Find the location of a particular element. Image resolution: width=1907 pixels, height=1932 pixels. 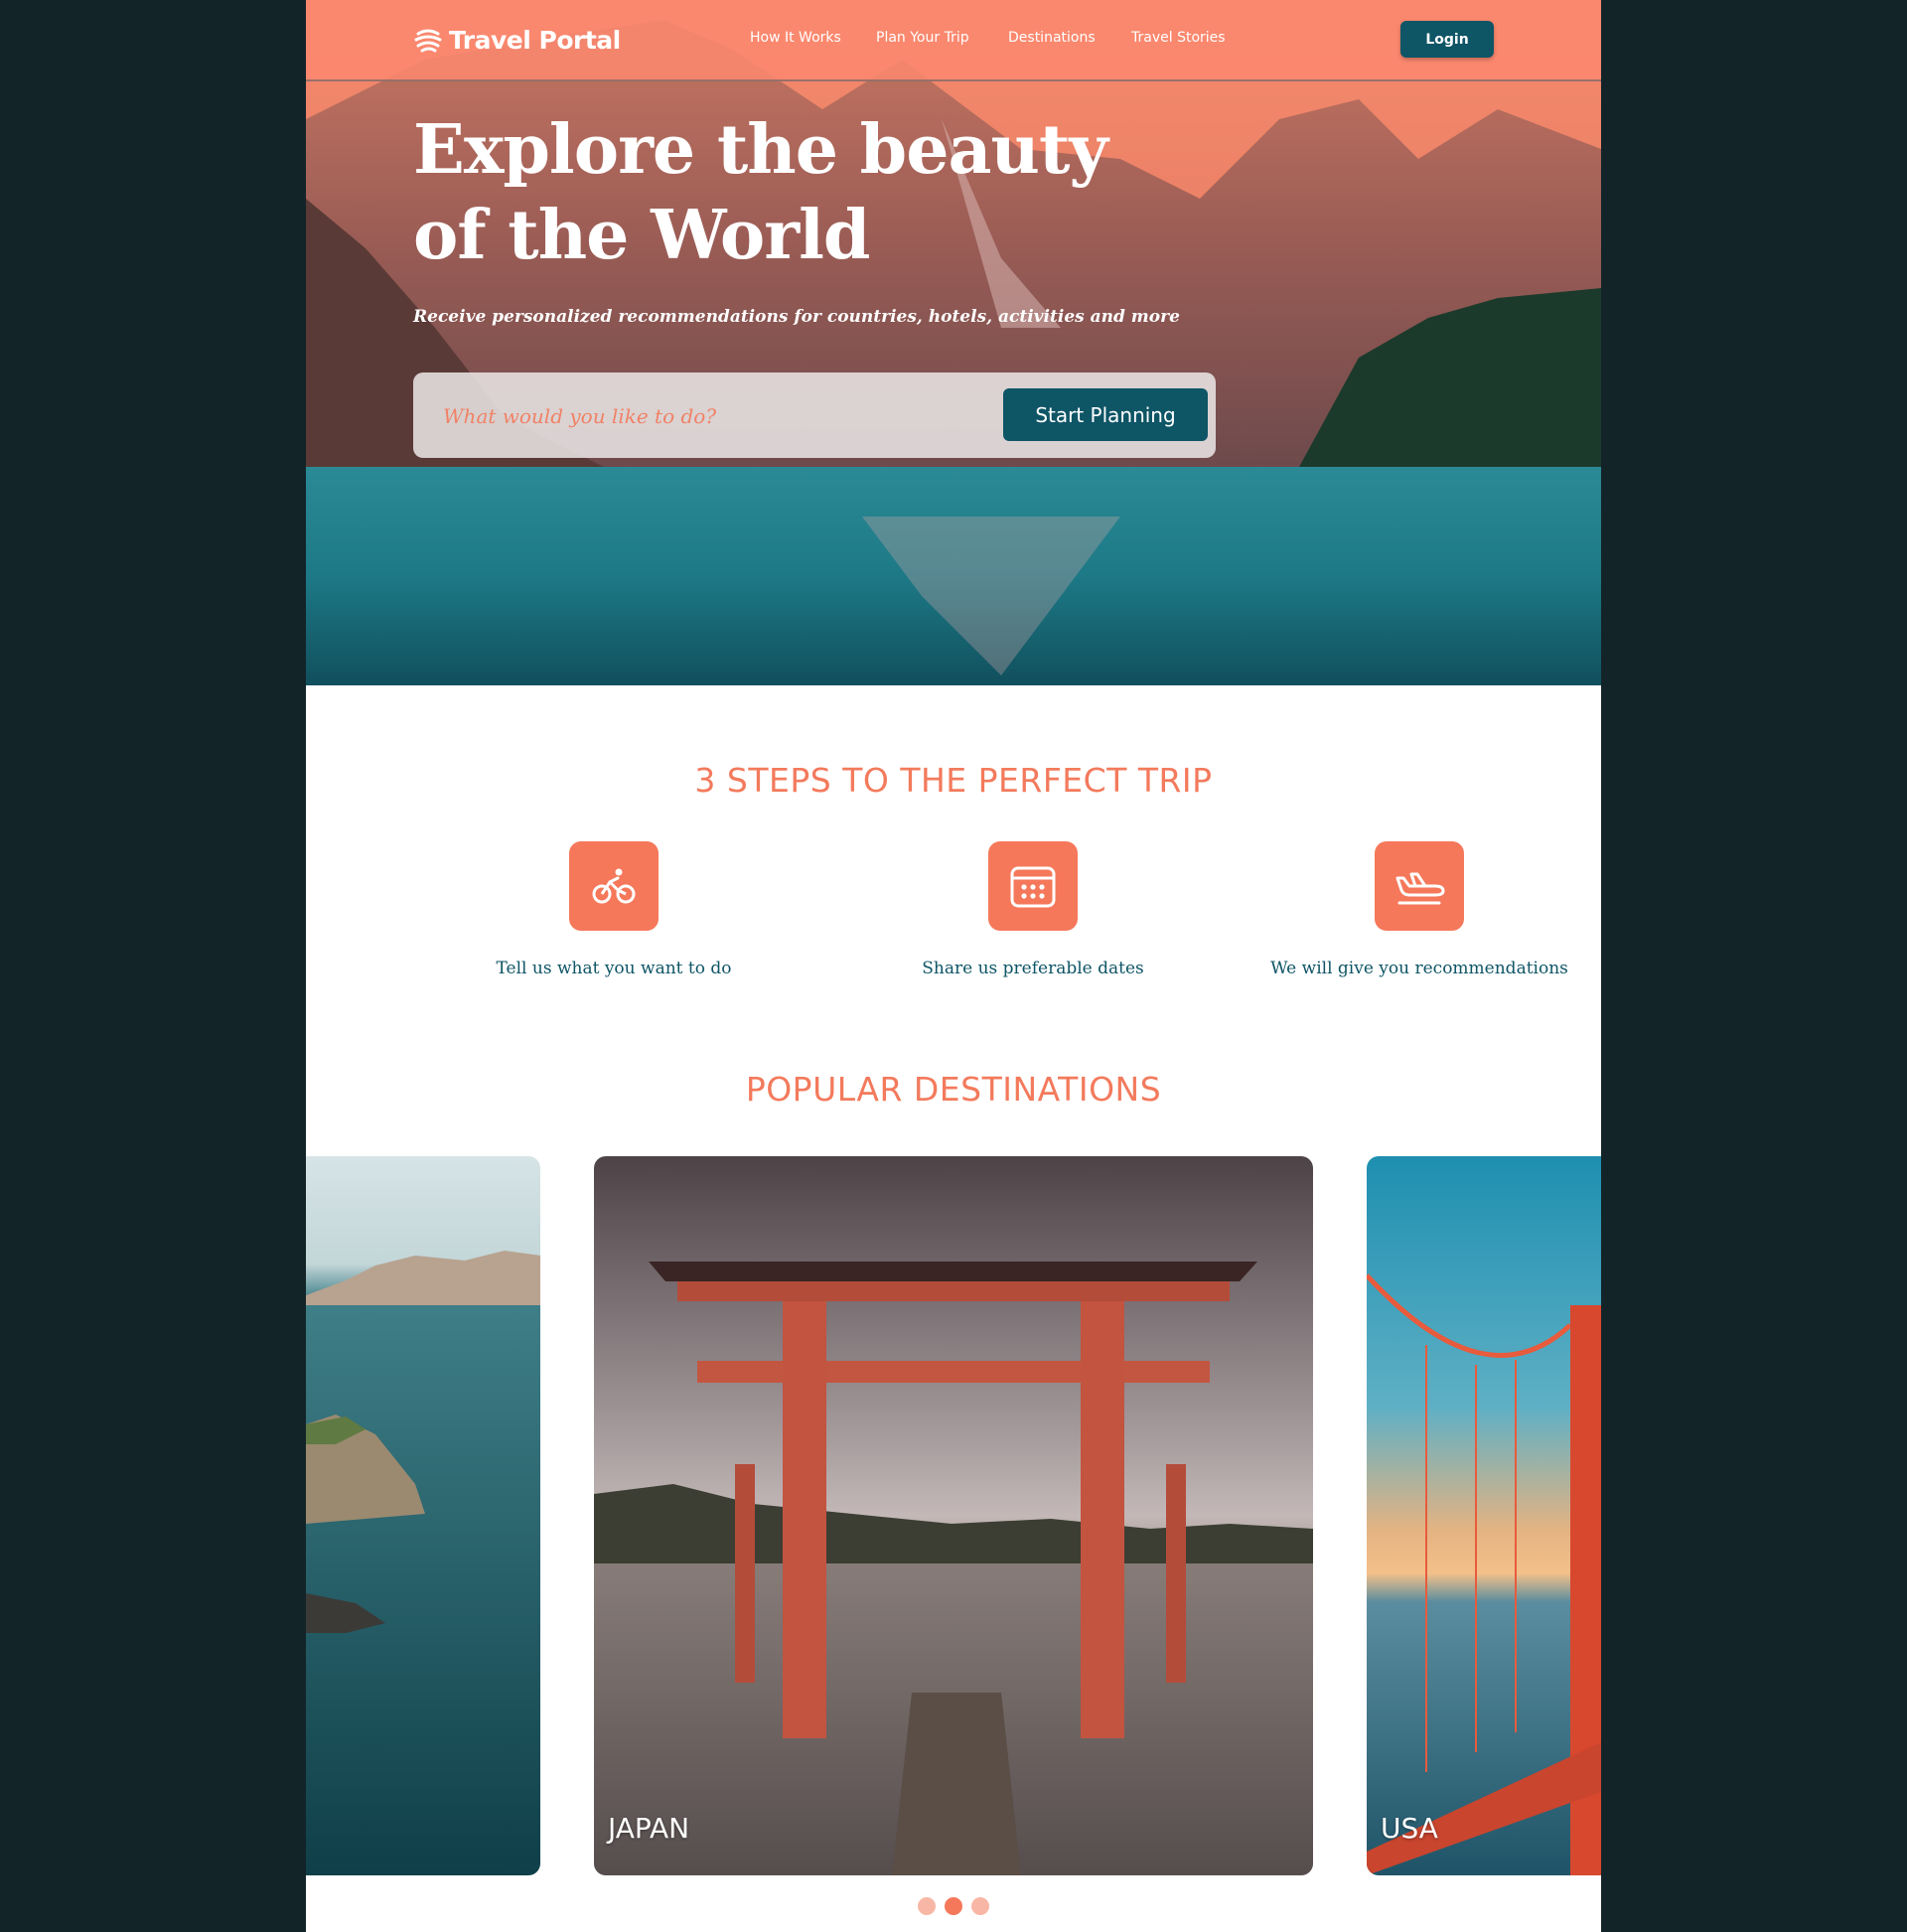

brand-logo: Travel Portal is located at coordinates (517, 40).